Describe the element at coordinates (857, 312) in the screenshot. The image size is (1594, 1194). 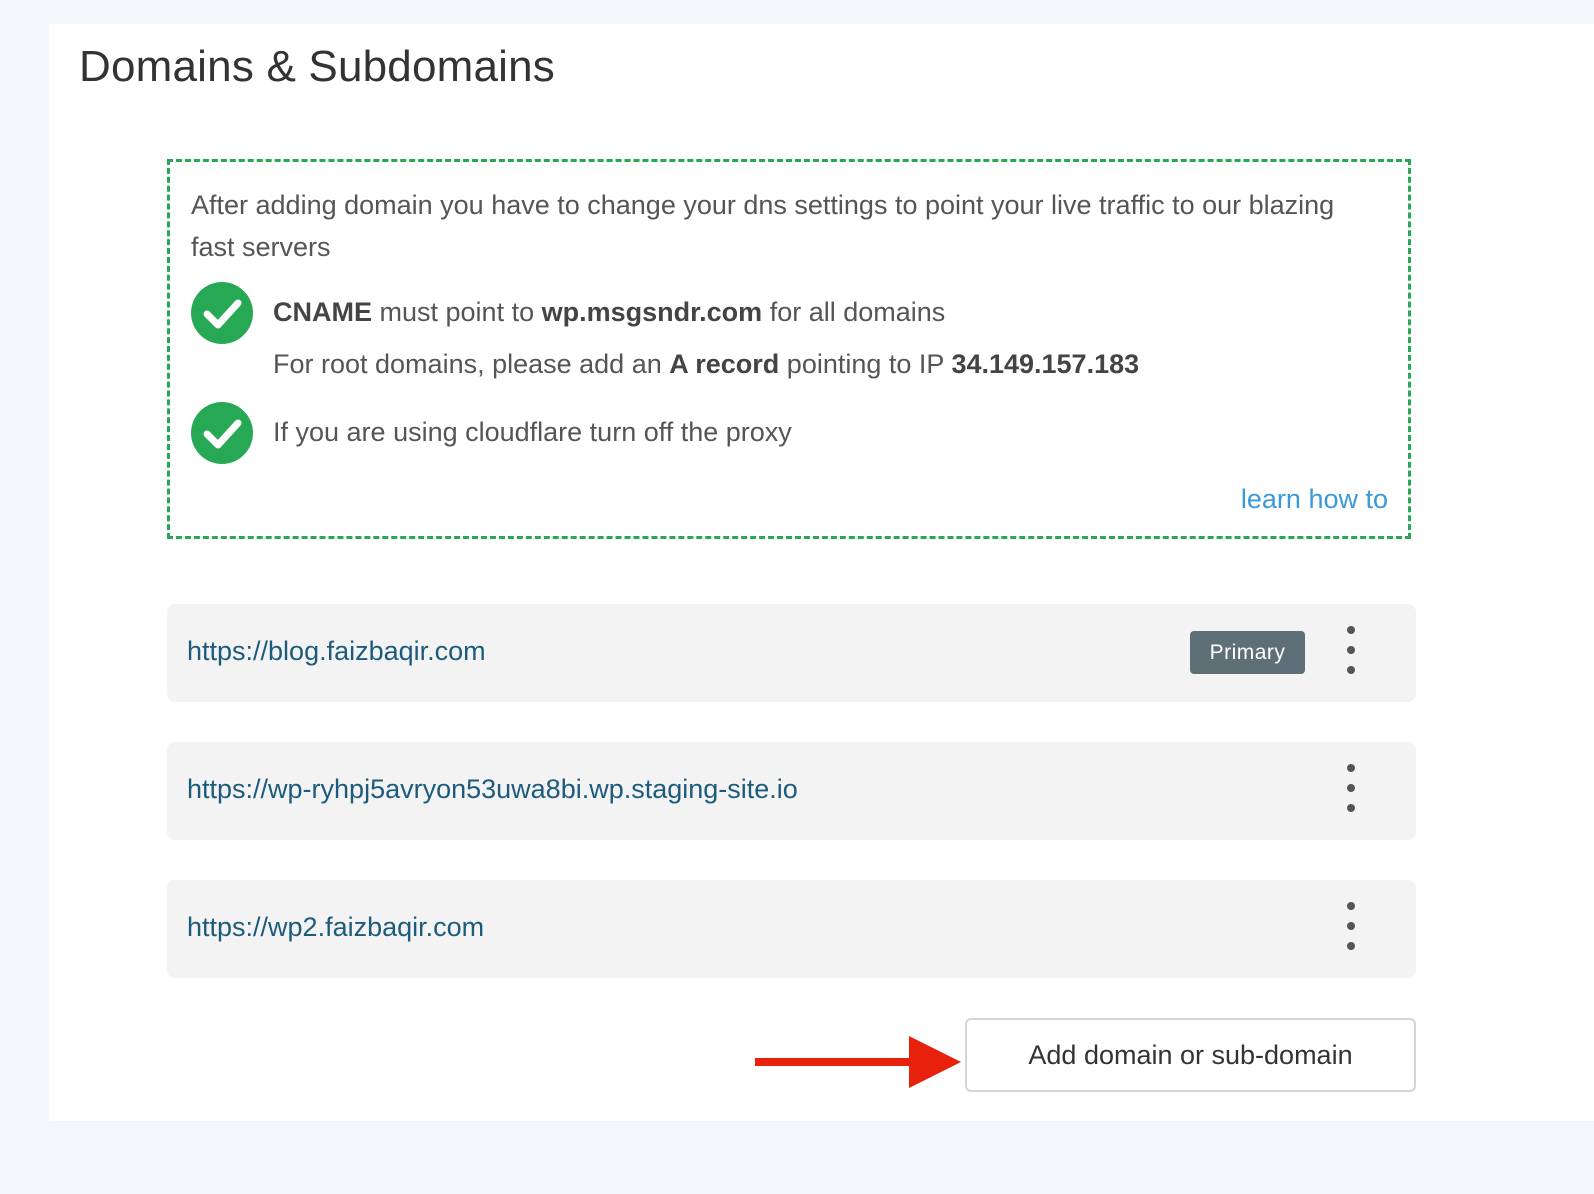
I see `cname-text-end: for all domains` at that location.